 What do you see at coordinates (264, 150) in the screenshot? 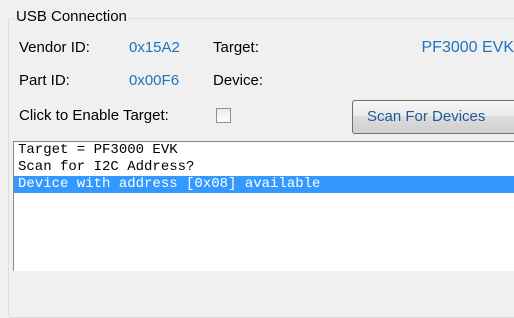
I see `log-line: Target = PF3000 EVK` at bounding box center [264, 150].